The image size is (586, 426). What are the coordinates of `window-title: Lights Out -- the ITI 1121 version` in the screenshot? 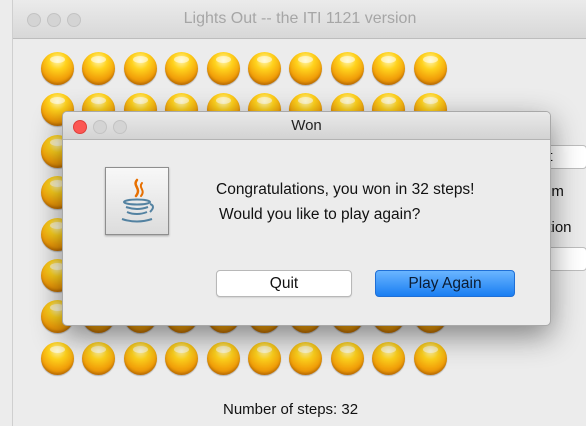 It's located at (300, 18).